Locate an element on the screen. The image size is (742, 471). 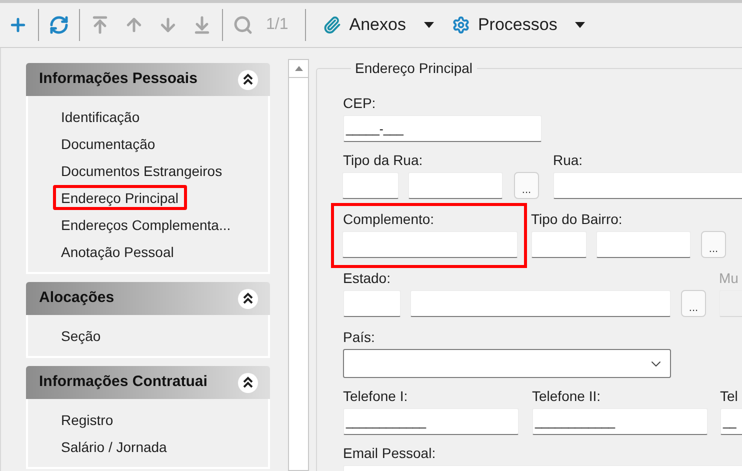
section-title: Informações Contratuai is located at coordinates (123, 382).